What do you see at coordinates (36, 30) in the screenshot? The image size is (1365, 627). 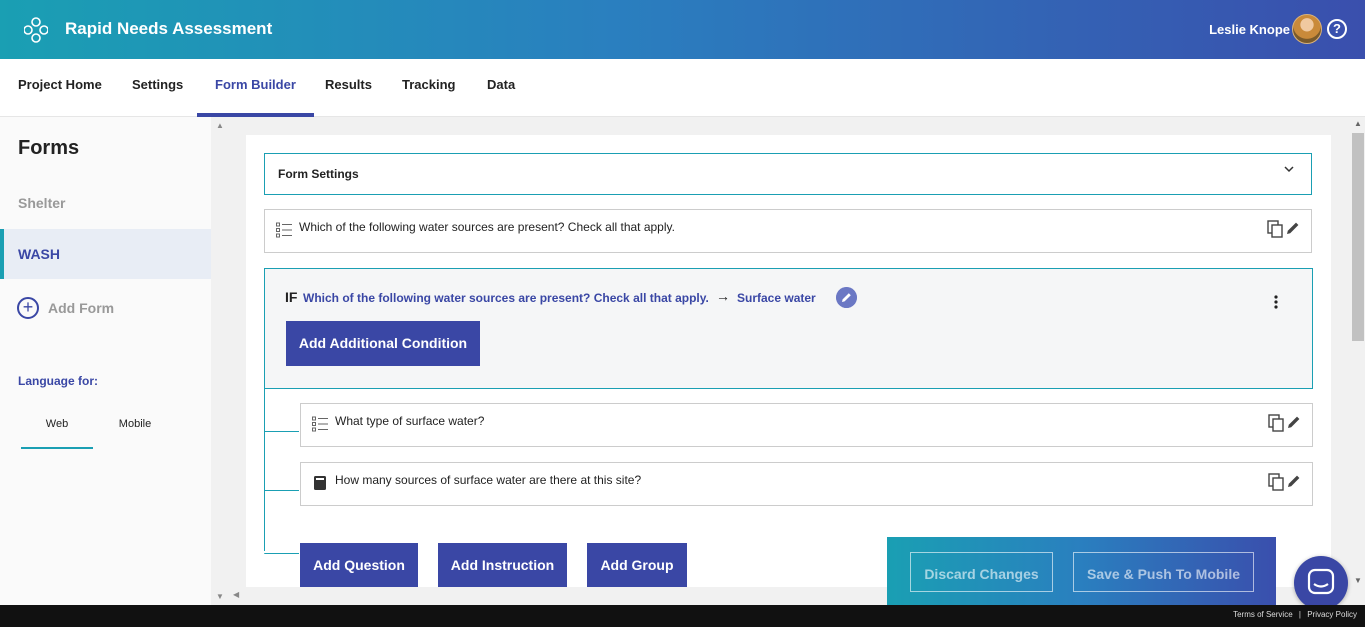 I see `app-logo-icon` at bounding box center [36, 30].